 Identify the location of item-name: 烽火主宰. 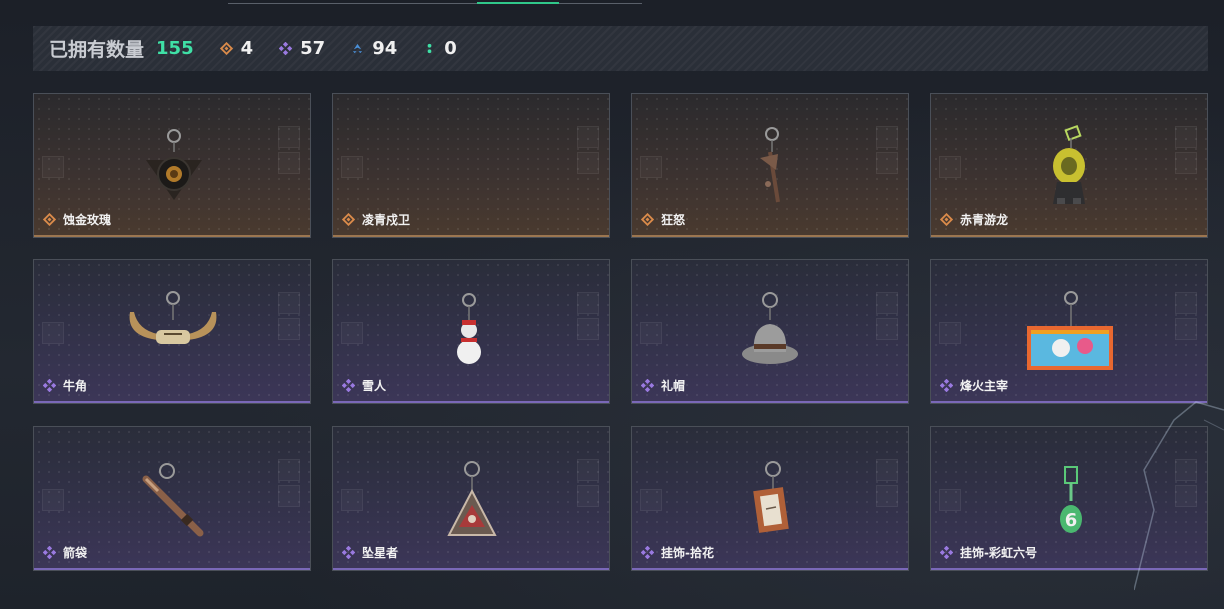
(984, 386).